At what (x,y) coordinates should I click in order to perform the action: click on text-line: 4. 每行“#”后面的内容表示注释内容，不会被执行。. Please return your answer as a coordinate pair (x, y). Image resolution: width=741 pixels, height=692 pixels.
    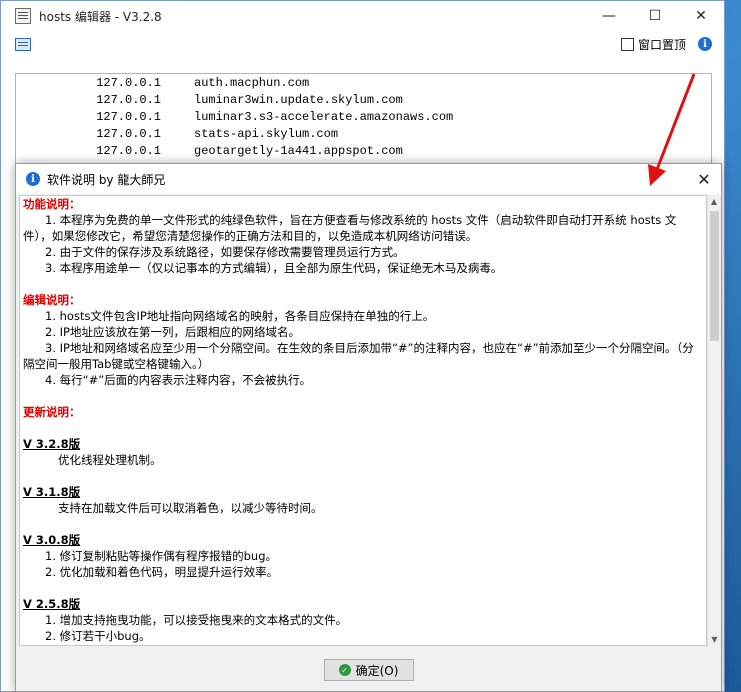
    Looking at the image, I should click on (178, 380).